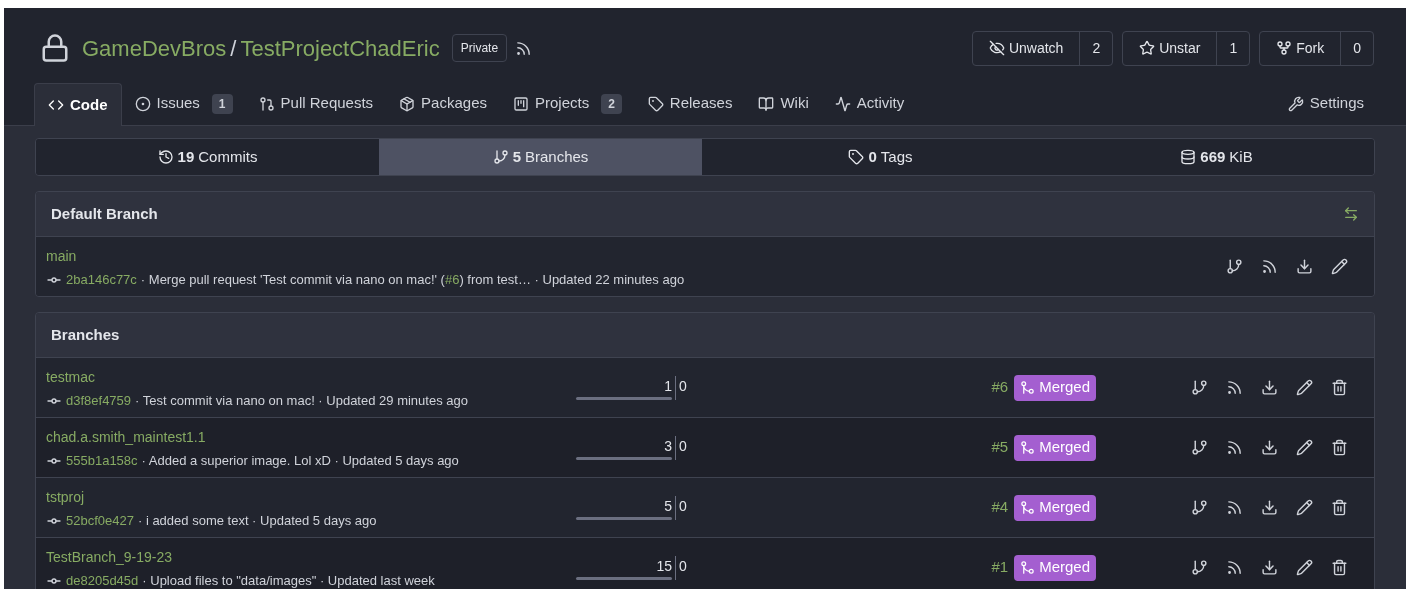 The image size is (1410, 589). I want to click on book-icon, so click(766, 103).